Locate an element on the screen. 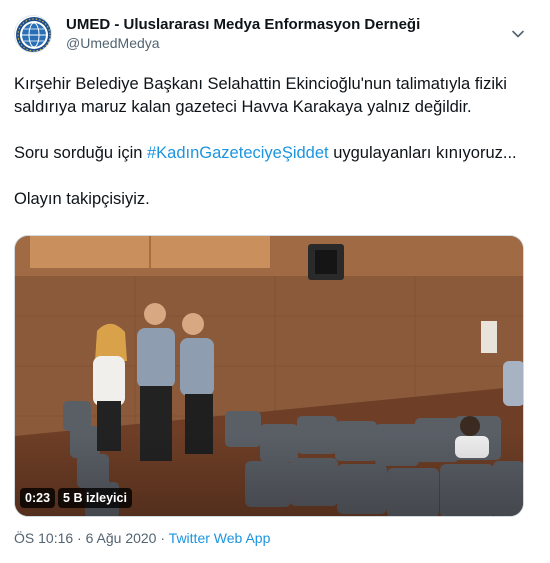  video-badges: 0:23 5 B izleyici is located at coordinates (76, 498).